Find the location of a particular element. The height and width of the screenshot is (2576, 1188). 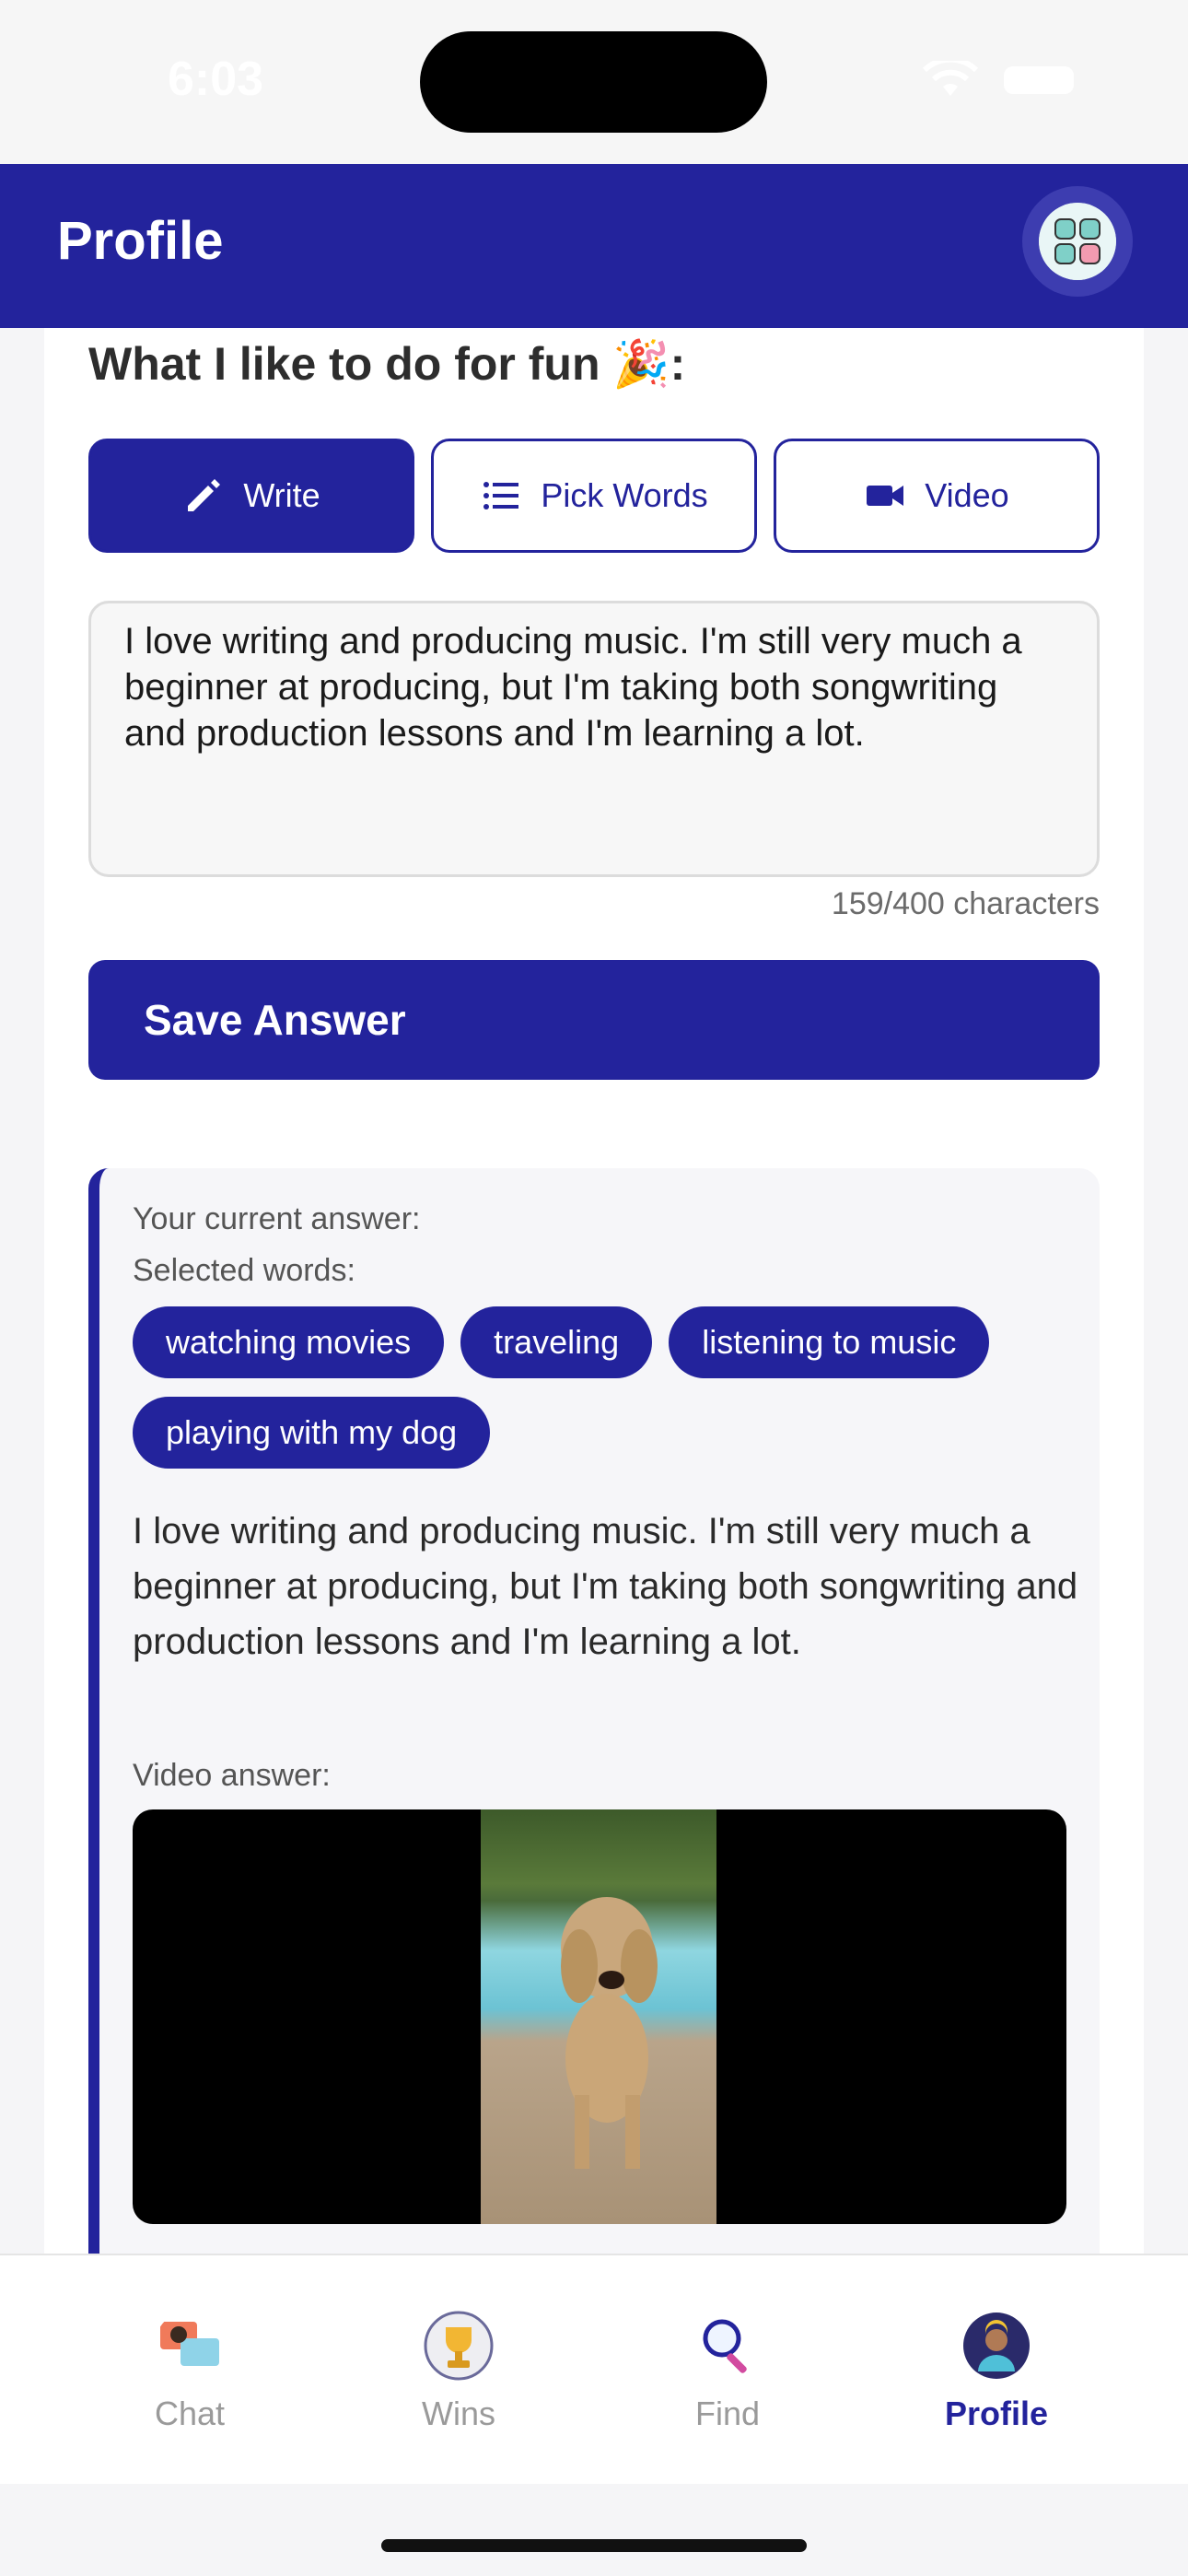

bottom-safe-area is located at coordinates (594, 2530).